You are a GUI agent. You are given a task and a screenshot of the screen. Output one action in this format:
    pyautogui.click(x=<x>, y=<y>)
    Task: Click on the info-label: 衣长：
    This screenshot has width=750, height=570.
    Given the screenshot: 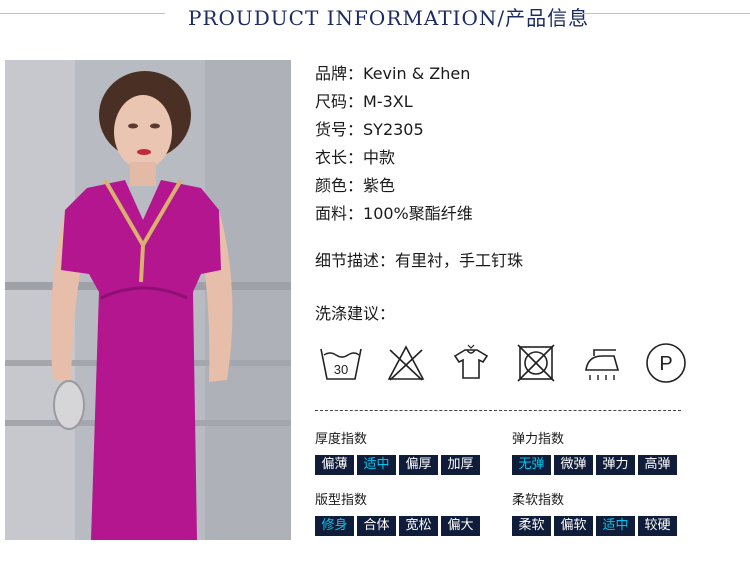 What is the action you would take?
    pyautogui.click(x=339, y=157)
    